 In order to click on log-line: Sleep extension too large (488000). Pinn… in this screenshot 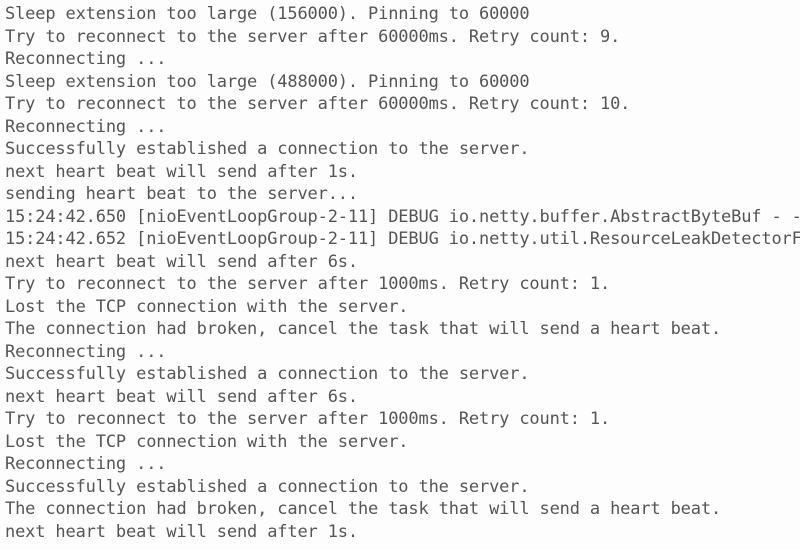, I will do `click(267, 81)`.